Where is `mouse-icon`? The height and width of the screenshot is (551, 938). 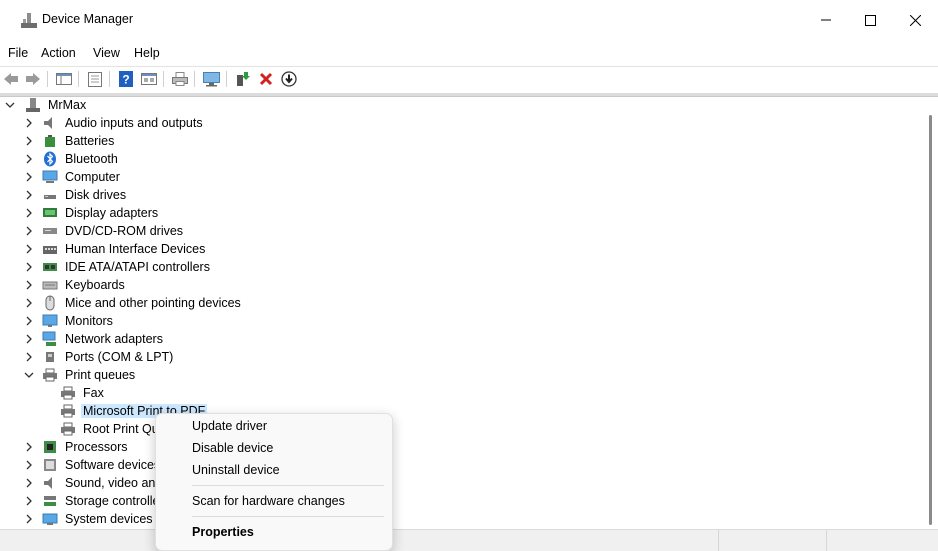 mouse-icon is located at coordinates (50, 303).